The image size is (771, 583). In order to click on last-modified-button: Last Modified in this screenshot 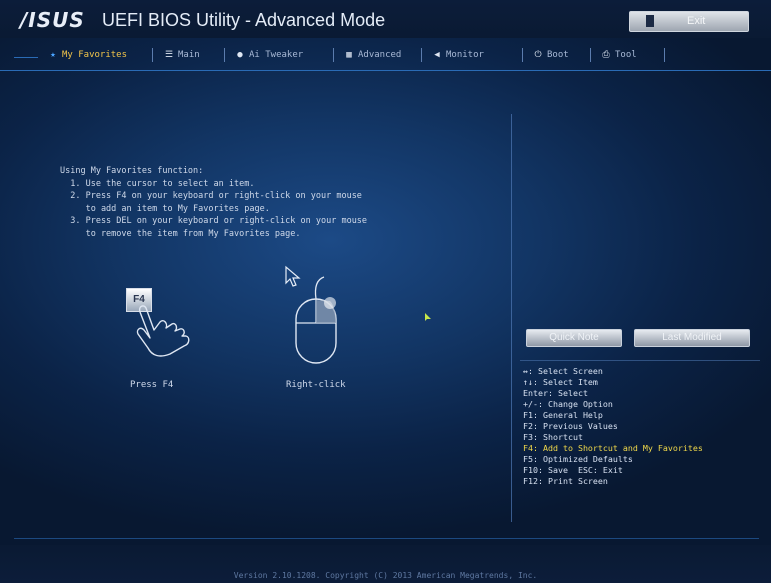, I will do `click(692, 338)`.